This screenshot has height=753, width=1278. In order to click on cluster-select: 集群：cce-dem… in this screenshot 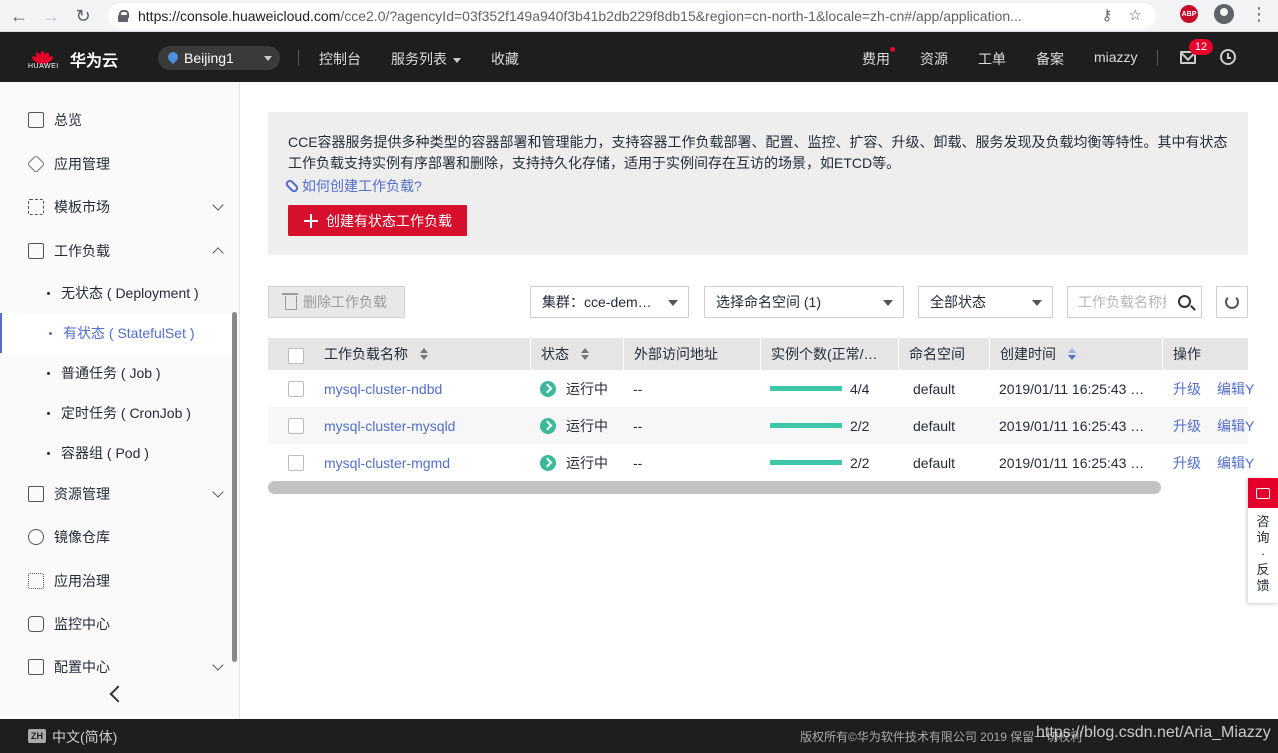, I will do `click(609, 302)`.